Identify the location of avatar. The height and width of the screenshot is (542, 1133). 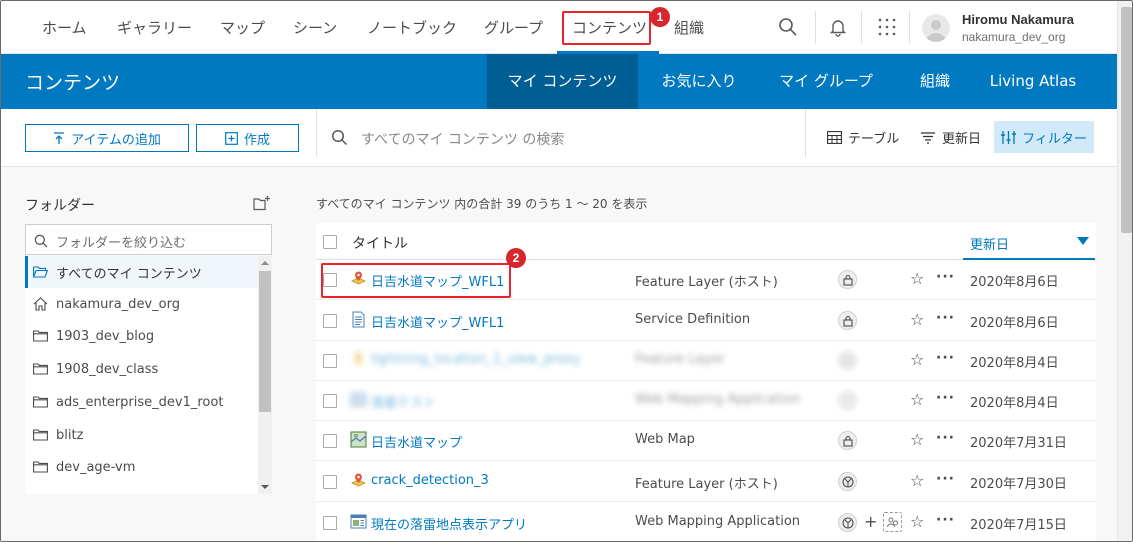
(936, 28).